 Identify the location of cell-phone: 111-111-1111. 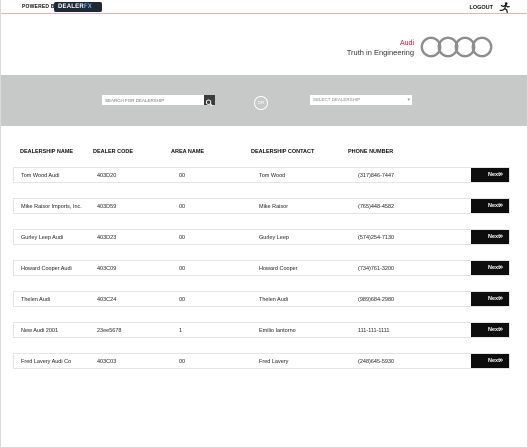
(374, 331).